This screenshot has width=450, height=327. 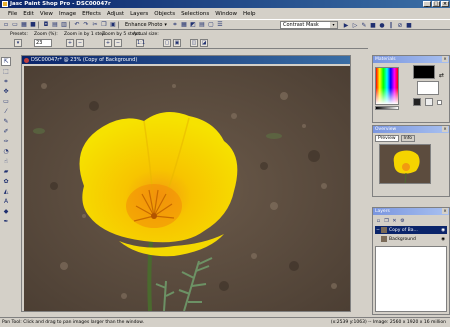 I want to click on overview-thumbnail, so click(x=405, y=164).